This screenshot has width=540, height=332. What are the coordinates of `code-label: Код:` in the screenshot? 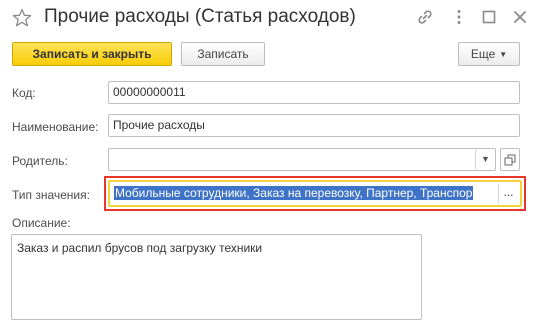 It's located at (24, 93).